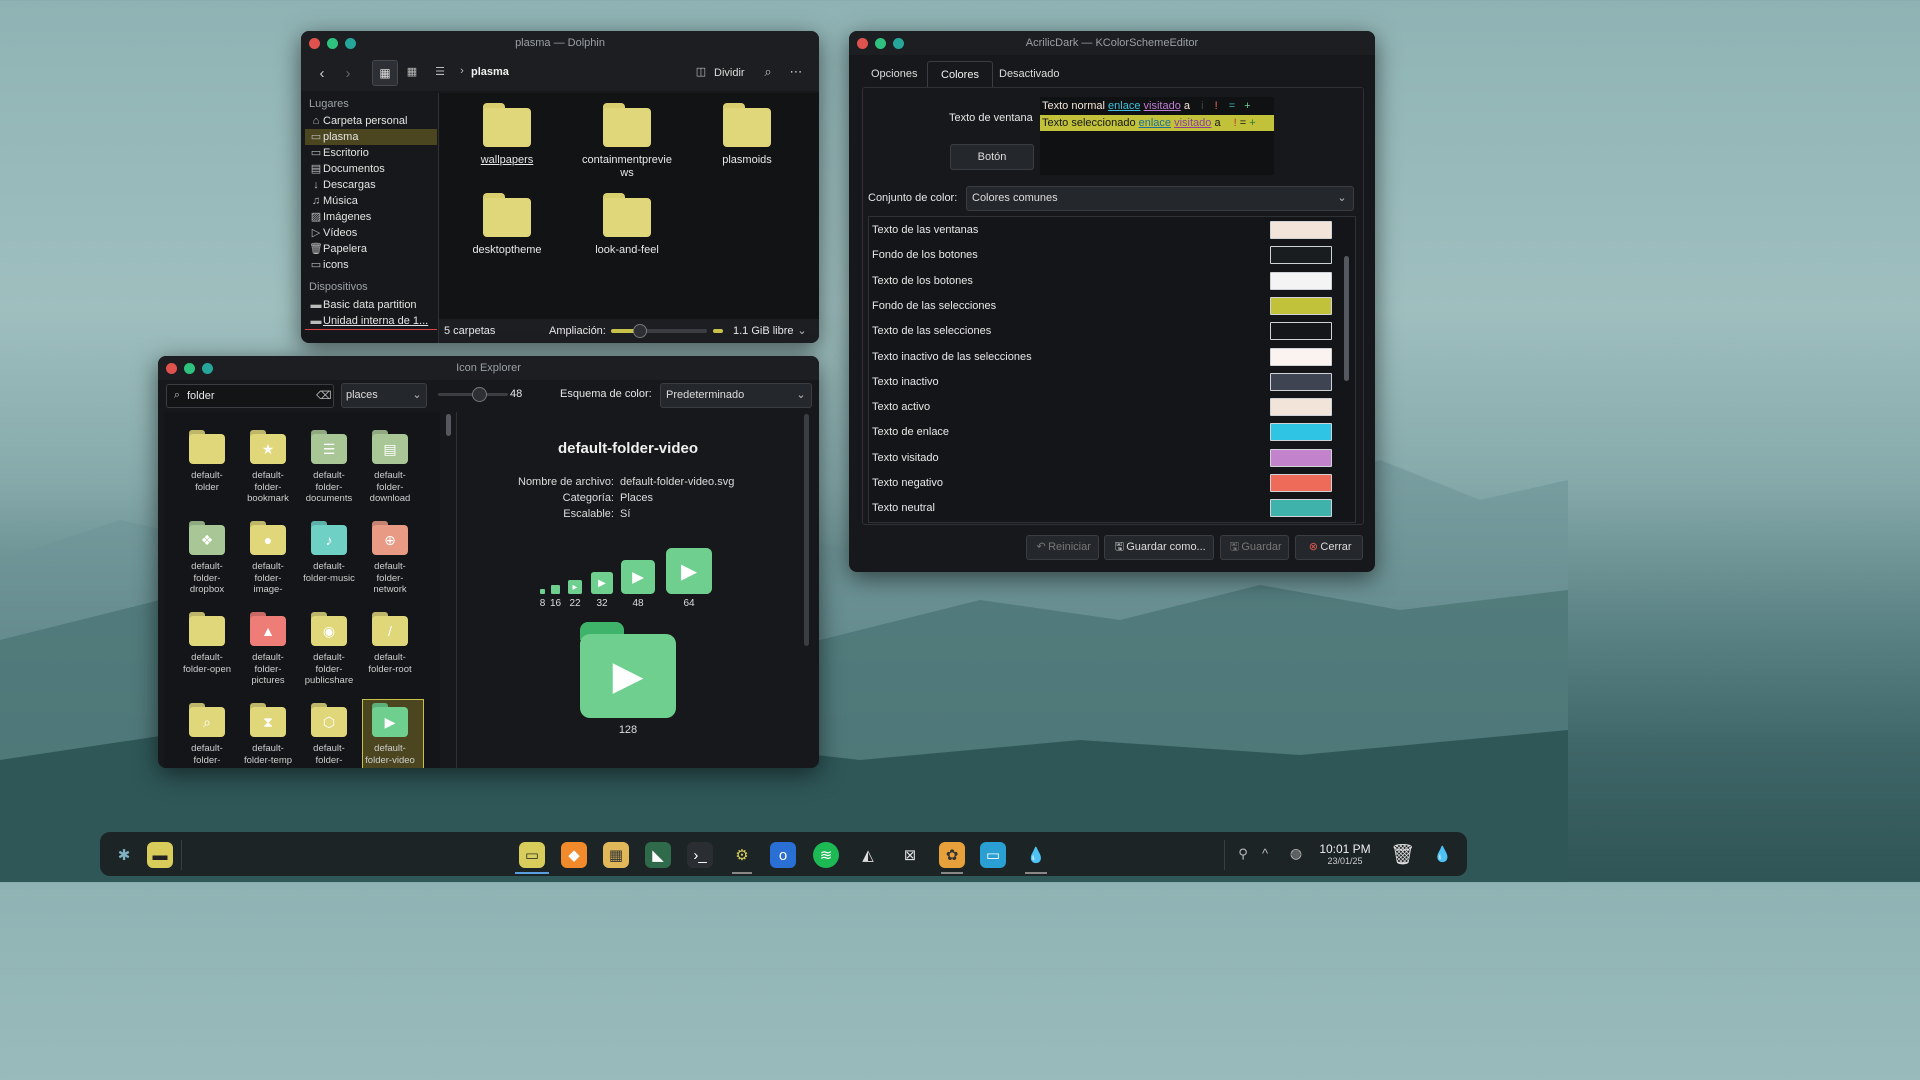 The height and width of the screenshot is (1080, 1920). What do you see at coordinates (207, 720) in the screenshot?
I see `folder-icon: ⌕` at bounding box center [207, 720].